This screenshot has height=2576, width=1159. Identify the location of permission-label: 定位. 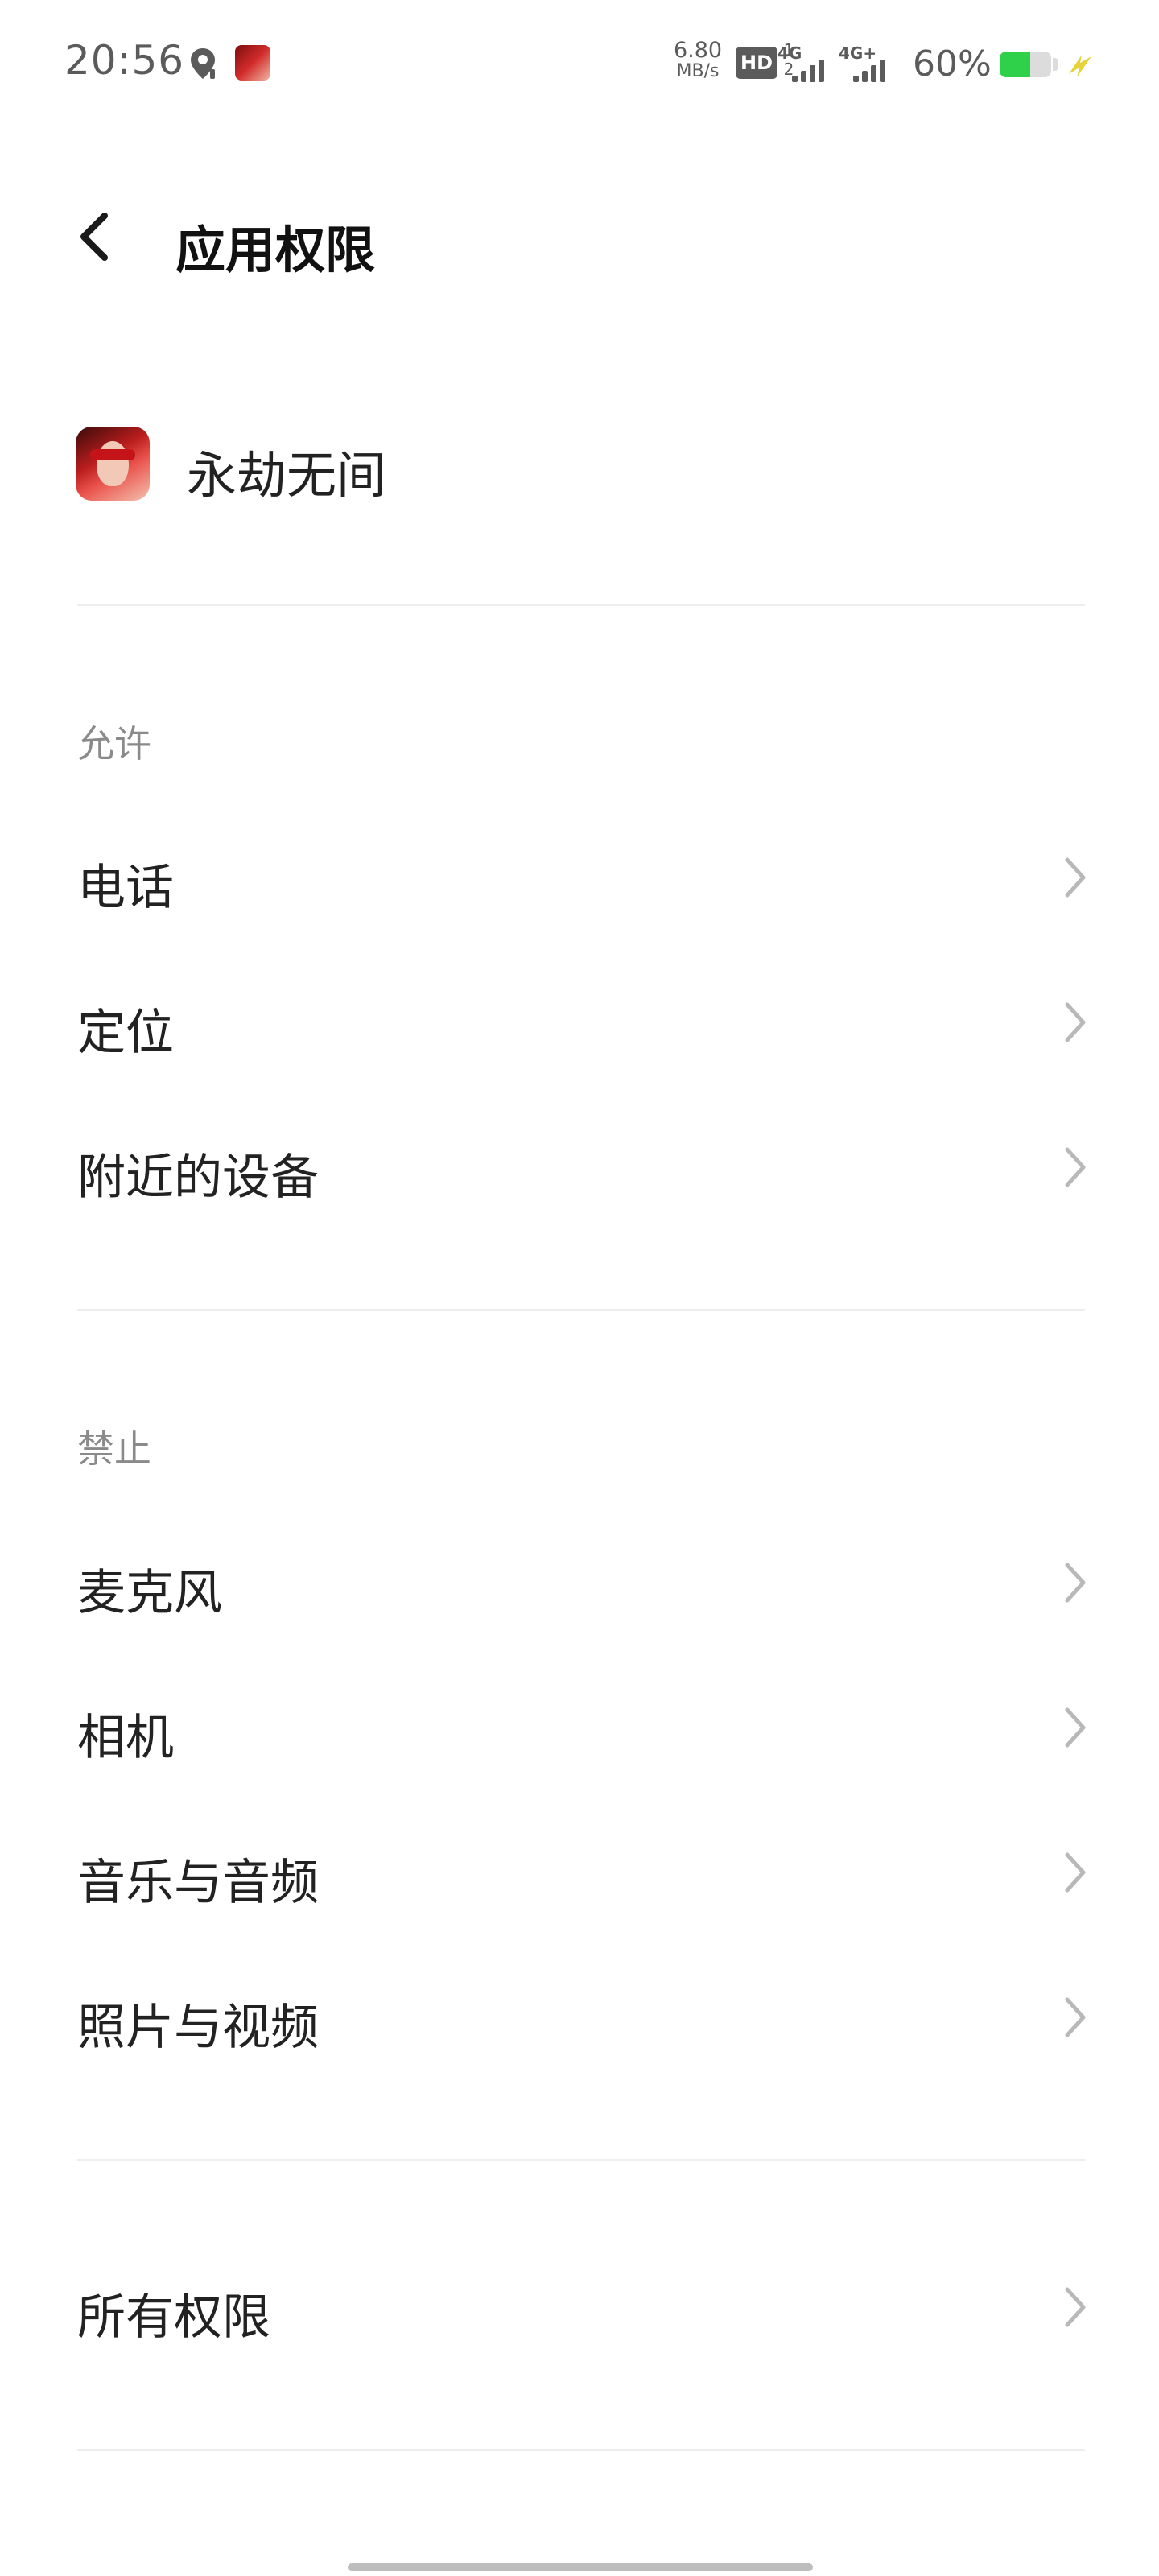
(125, 1033).